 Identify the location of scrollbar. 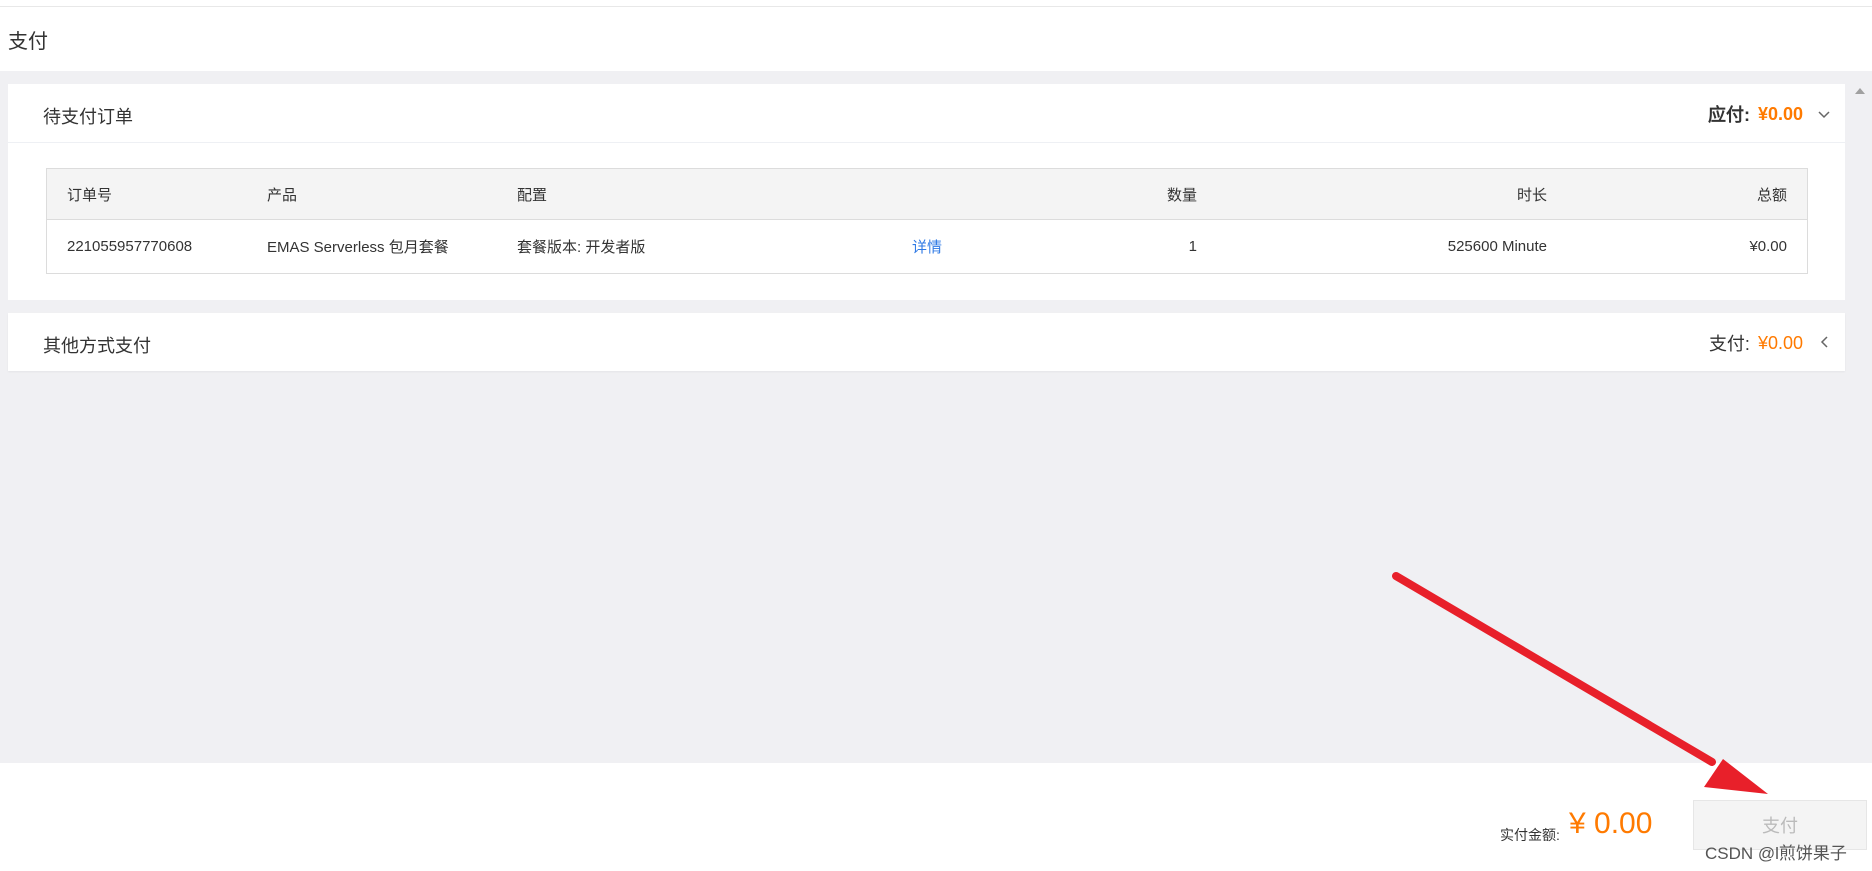
(1860, 423).